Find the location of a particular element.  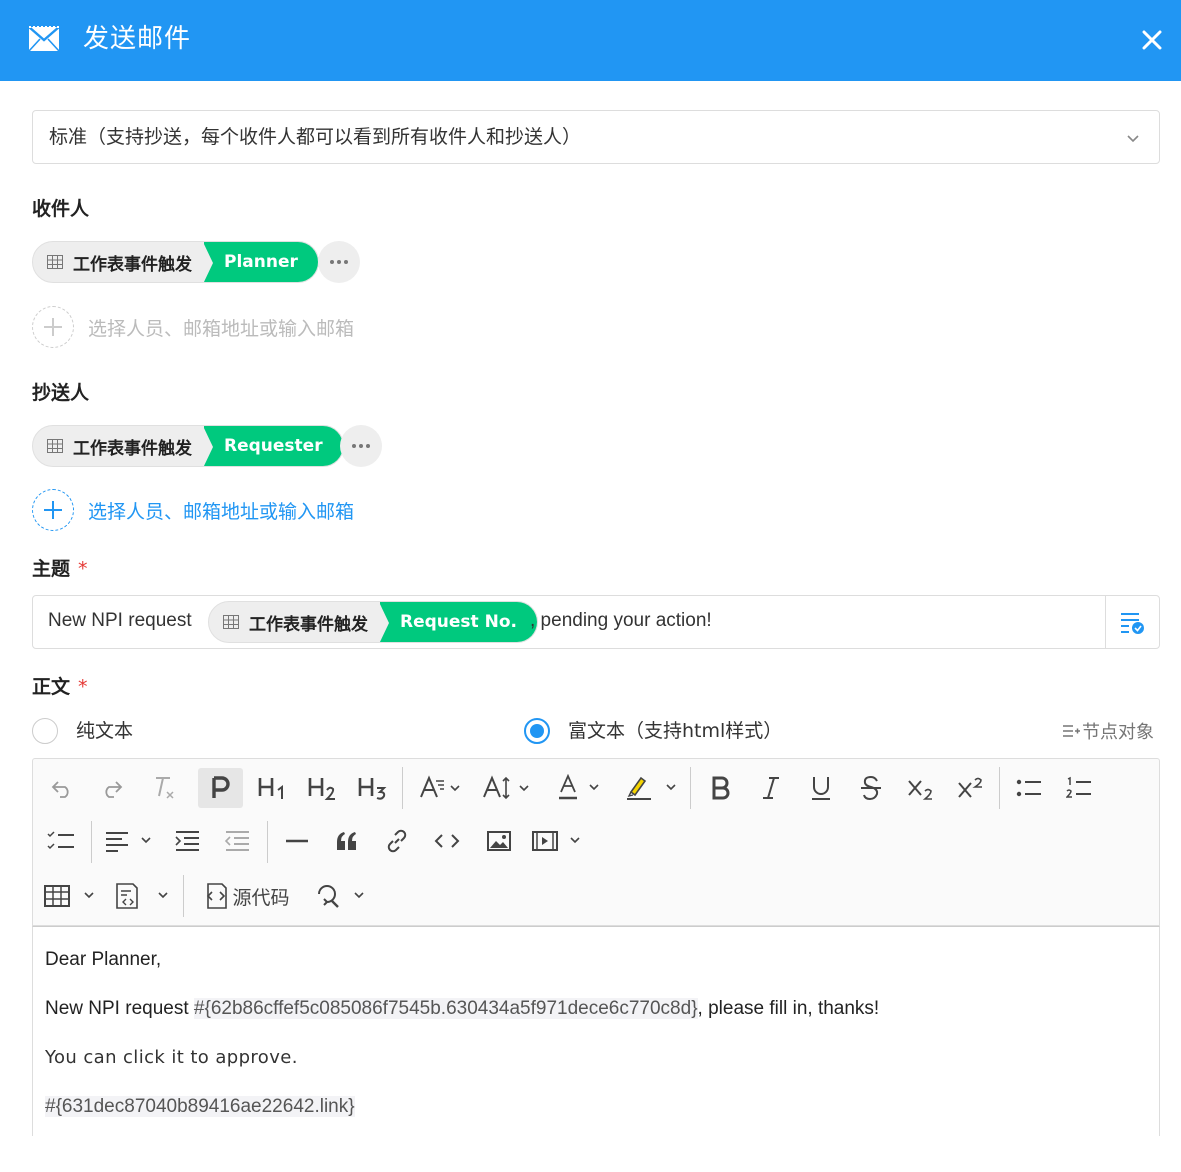

code-button is located at coordinates (447, 841).